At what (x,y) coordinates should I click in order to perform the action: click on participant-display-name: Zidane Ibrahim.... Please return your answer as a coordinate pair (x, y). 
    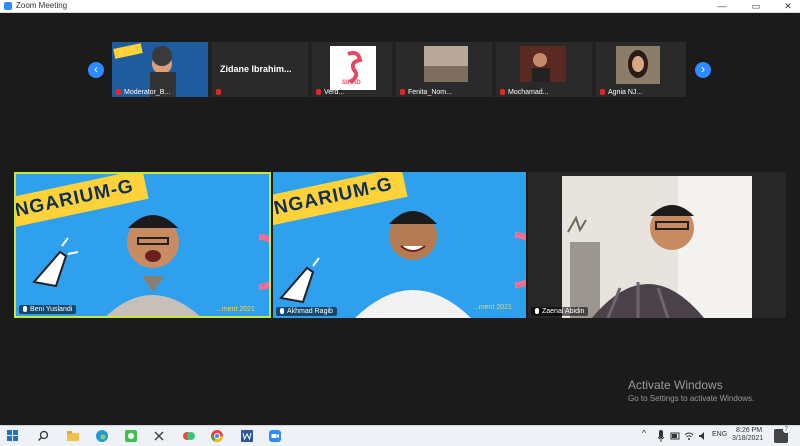
    Looking at the image, I should click on (256, 69).